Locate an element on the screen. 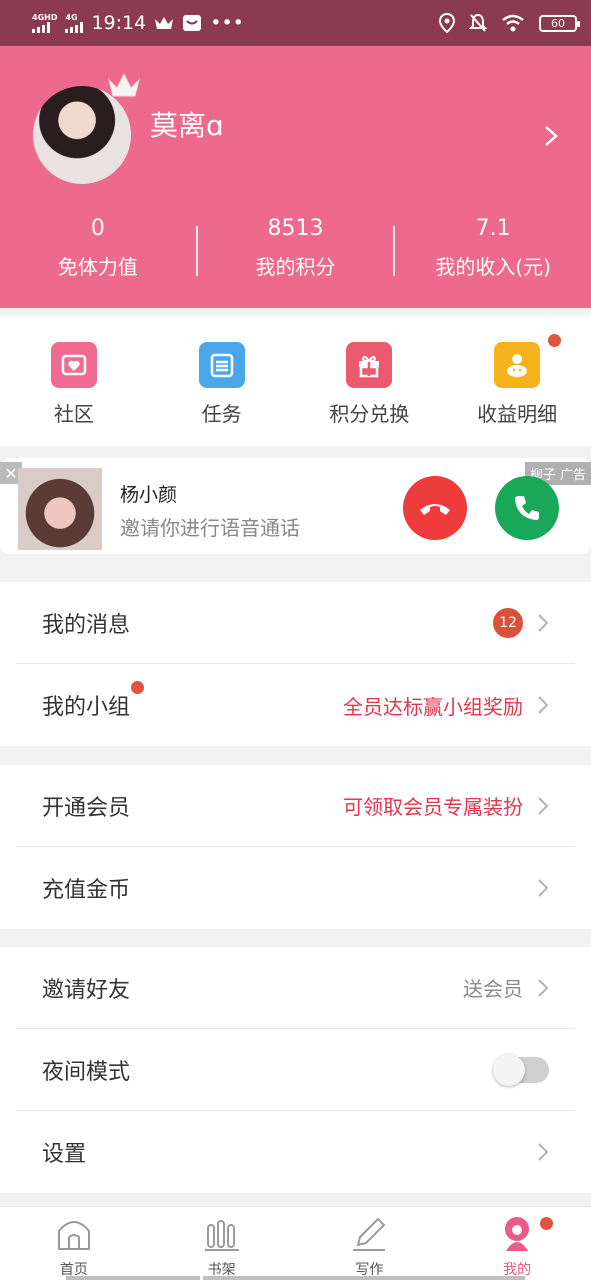 The width and height of the screenshot is (591, 1280). stat-label: 我的收入(元) is located at coordinates (493, 267).